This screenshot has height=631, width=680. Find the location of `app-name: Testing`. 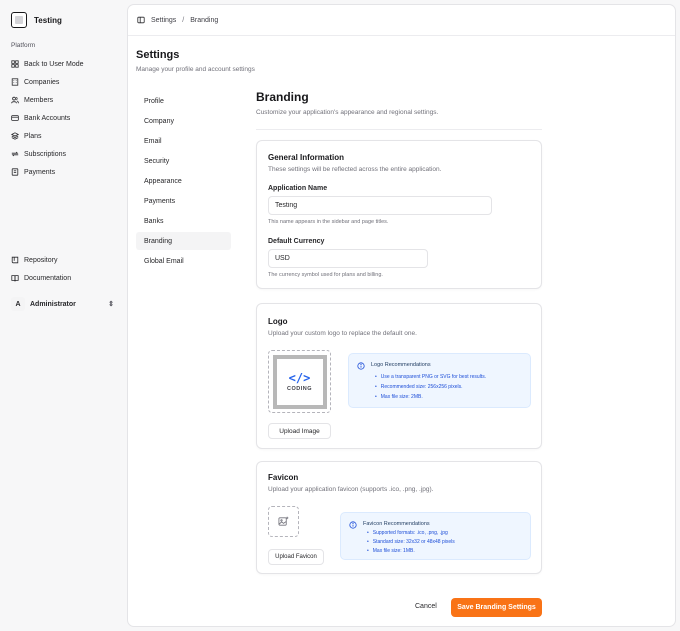

app-name: Testing is located at coordinates (48, 20).